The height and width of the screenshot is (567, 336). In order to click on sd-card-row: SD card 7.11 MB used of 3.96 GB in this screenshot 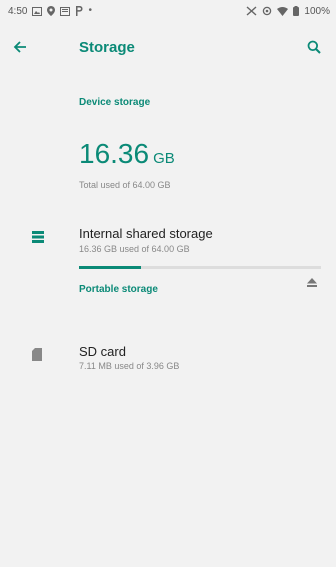, I will do `click(168, 366)`.